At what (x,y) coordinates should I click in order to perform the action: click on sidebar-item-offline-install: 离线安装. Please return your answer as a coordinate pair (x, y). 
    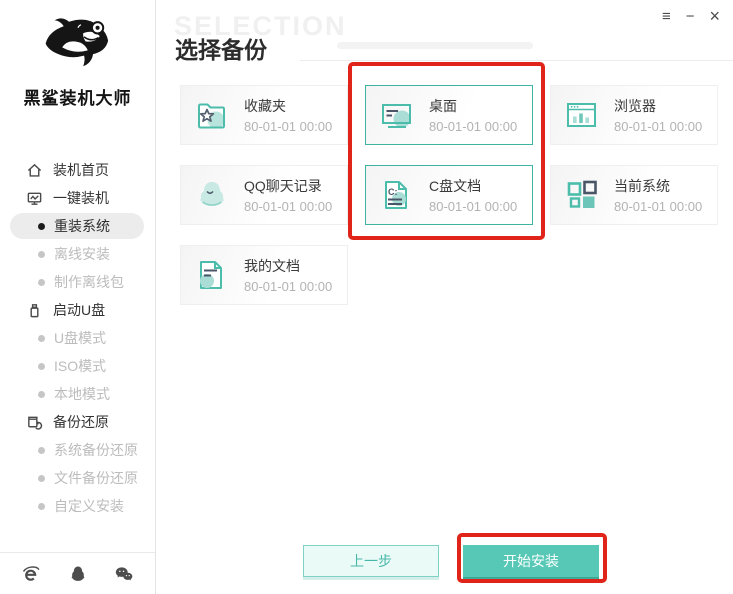
    Looking at the image, I should click on (77, 254).